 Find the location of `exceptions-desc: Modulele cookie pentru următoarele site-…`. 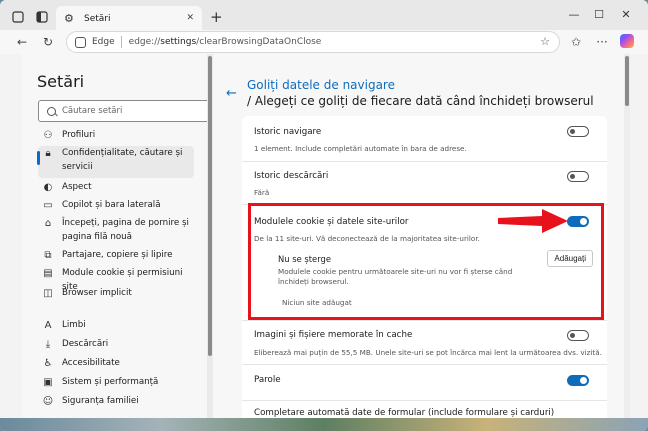

exceptions-desc: Modulele cookie pentru următoarele site-… is located at coordinates (395, 276).